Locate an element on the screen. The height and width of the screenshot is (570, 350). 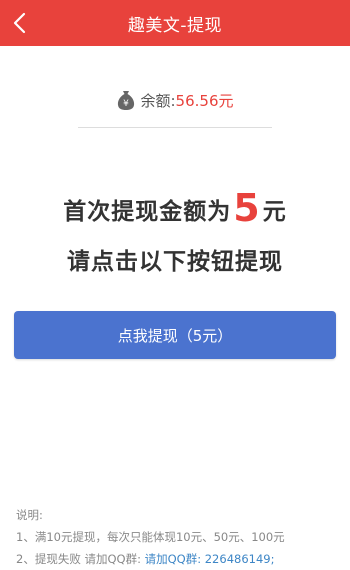
withdraw-button: 点我提现（5元） is located at coordinates (175, 335).